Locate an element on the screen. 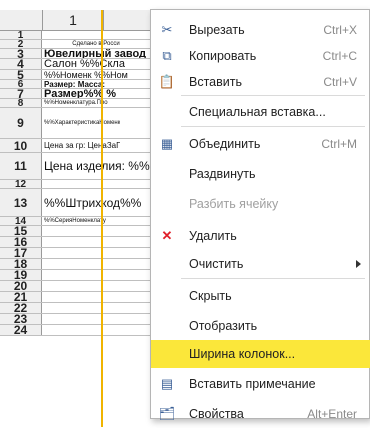 This screenshot has width=370, height=428. row-number: 10 is located at coordinates (21, 146).